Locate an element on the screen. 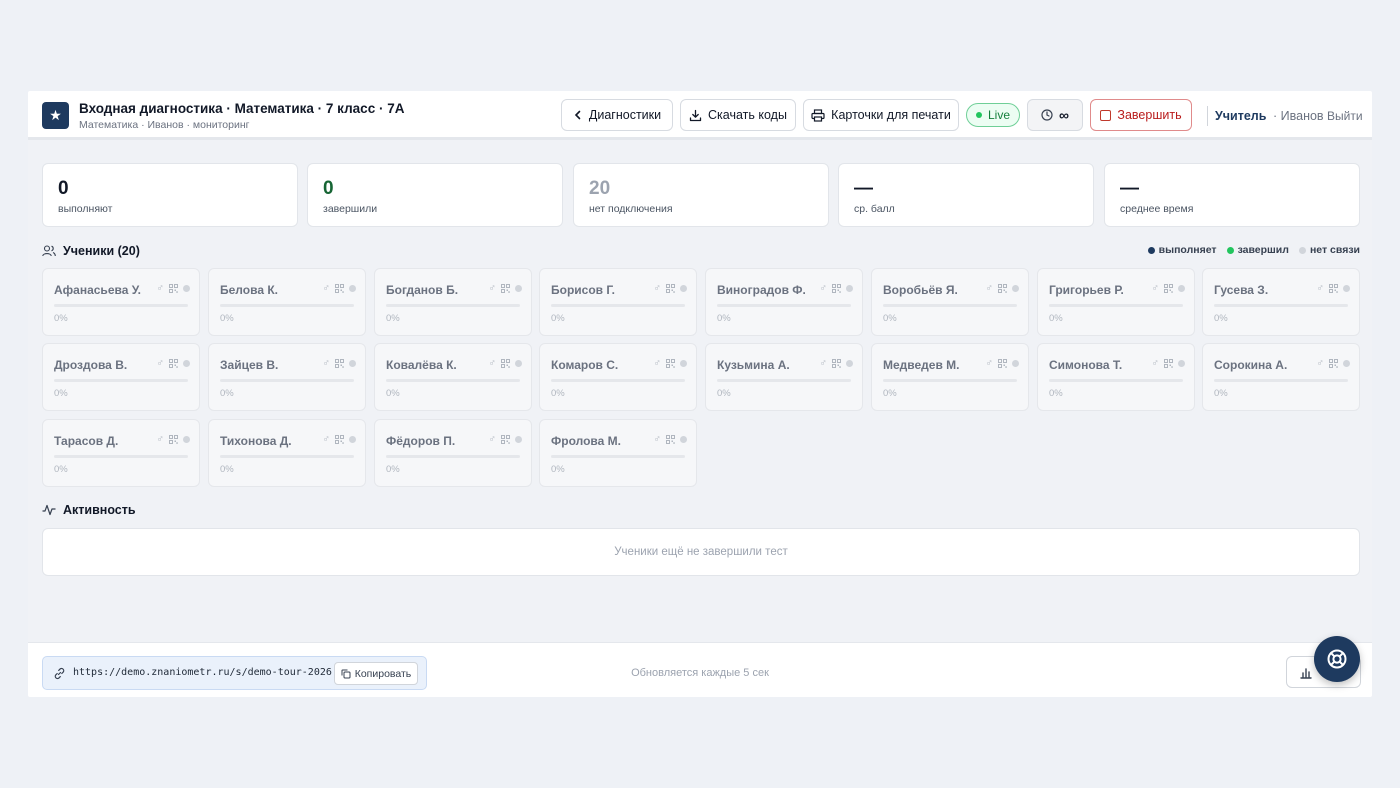  student-card: Гусева З. ♂ 0% is located at coordinates (1281, 302).